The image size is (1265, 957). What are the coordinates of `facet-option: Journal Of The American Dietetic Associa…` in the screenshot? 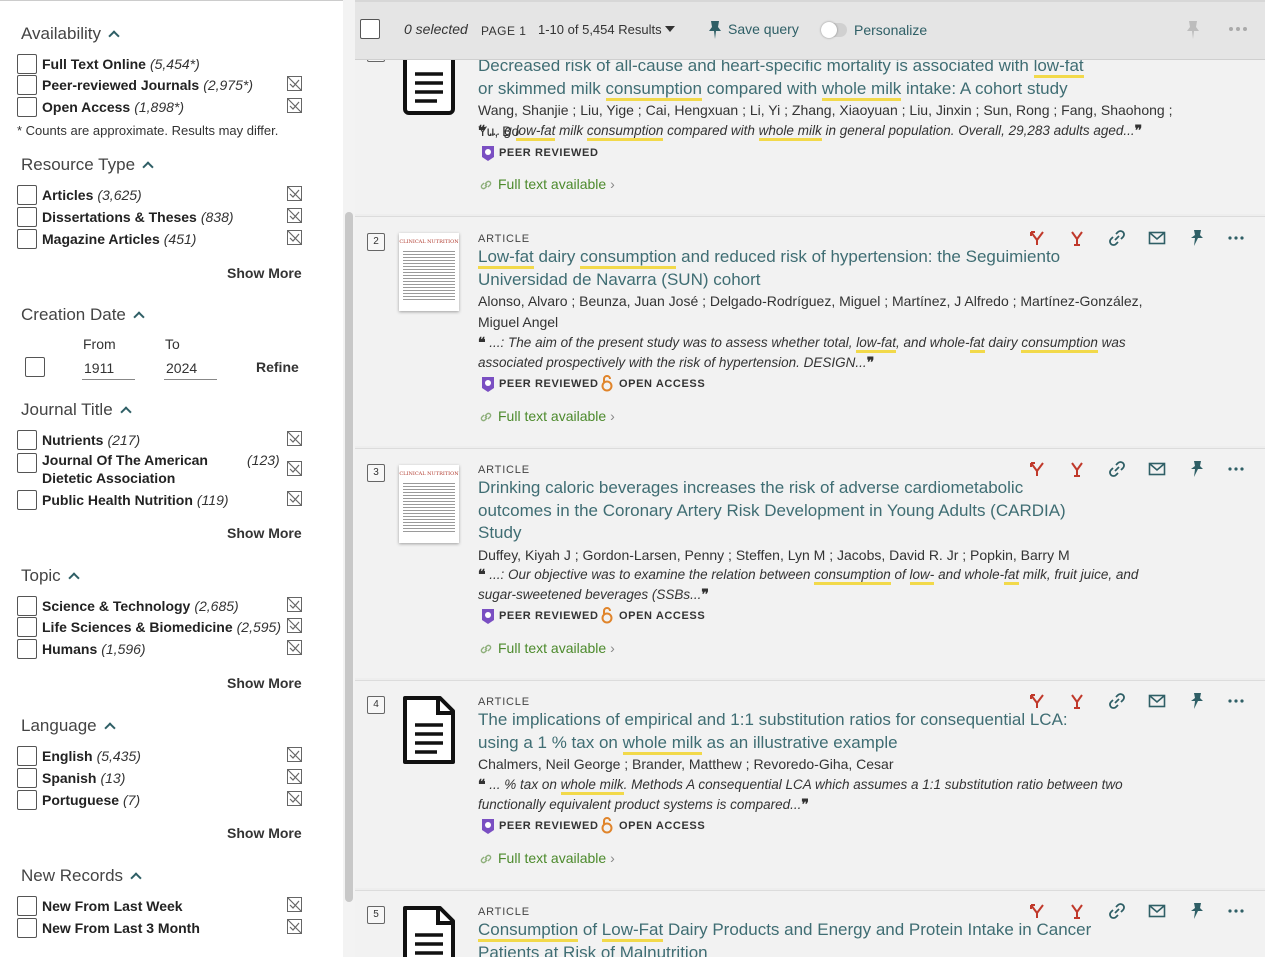 It's located at (167, 469).